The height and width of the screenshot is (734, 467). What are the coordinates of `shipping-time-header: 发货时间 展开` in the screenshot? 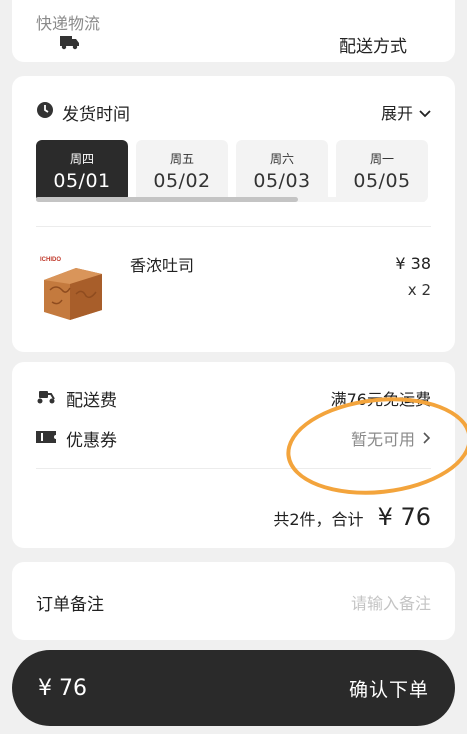 It's located at (233, 112).